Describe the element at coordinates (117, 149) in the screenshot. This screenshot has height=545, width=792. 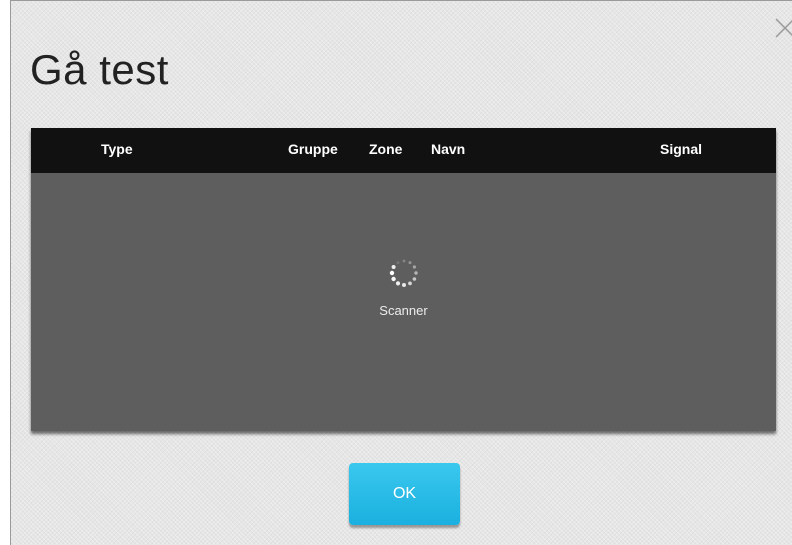
I see `column-header-type: Type` at that location.